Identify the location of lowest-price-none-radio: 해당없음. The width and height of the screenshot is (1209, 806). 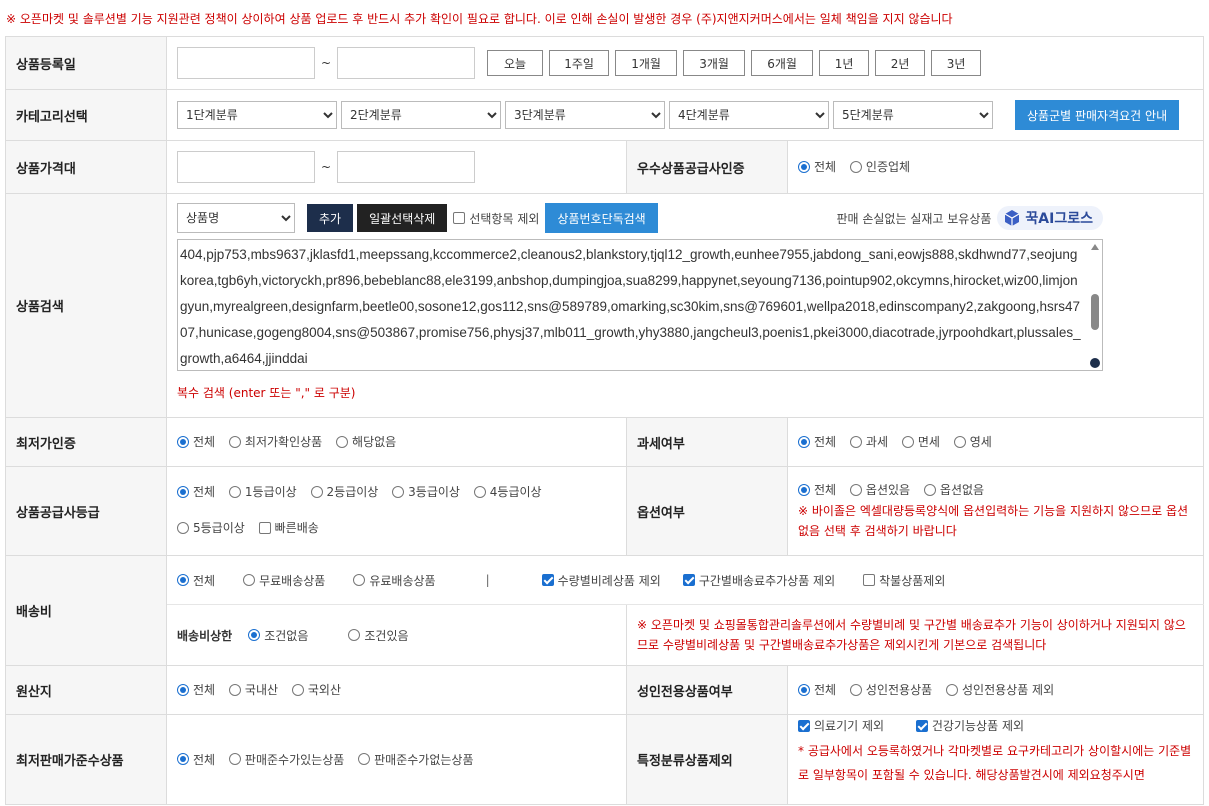
(366, 441).